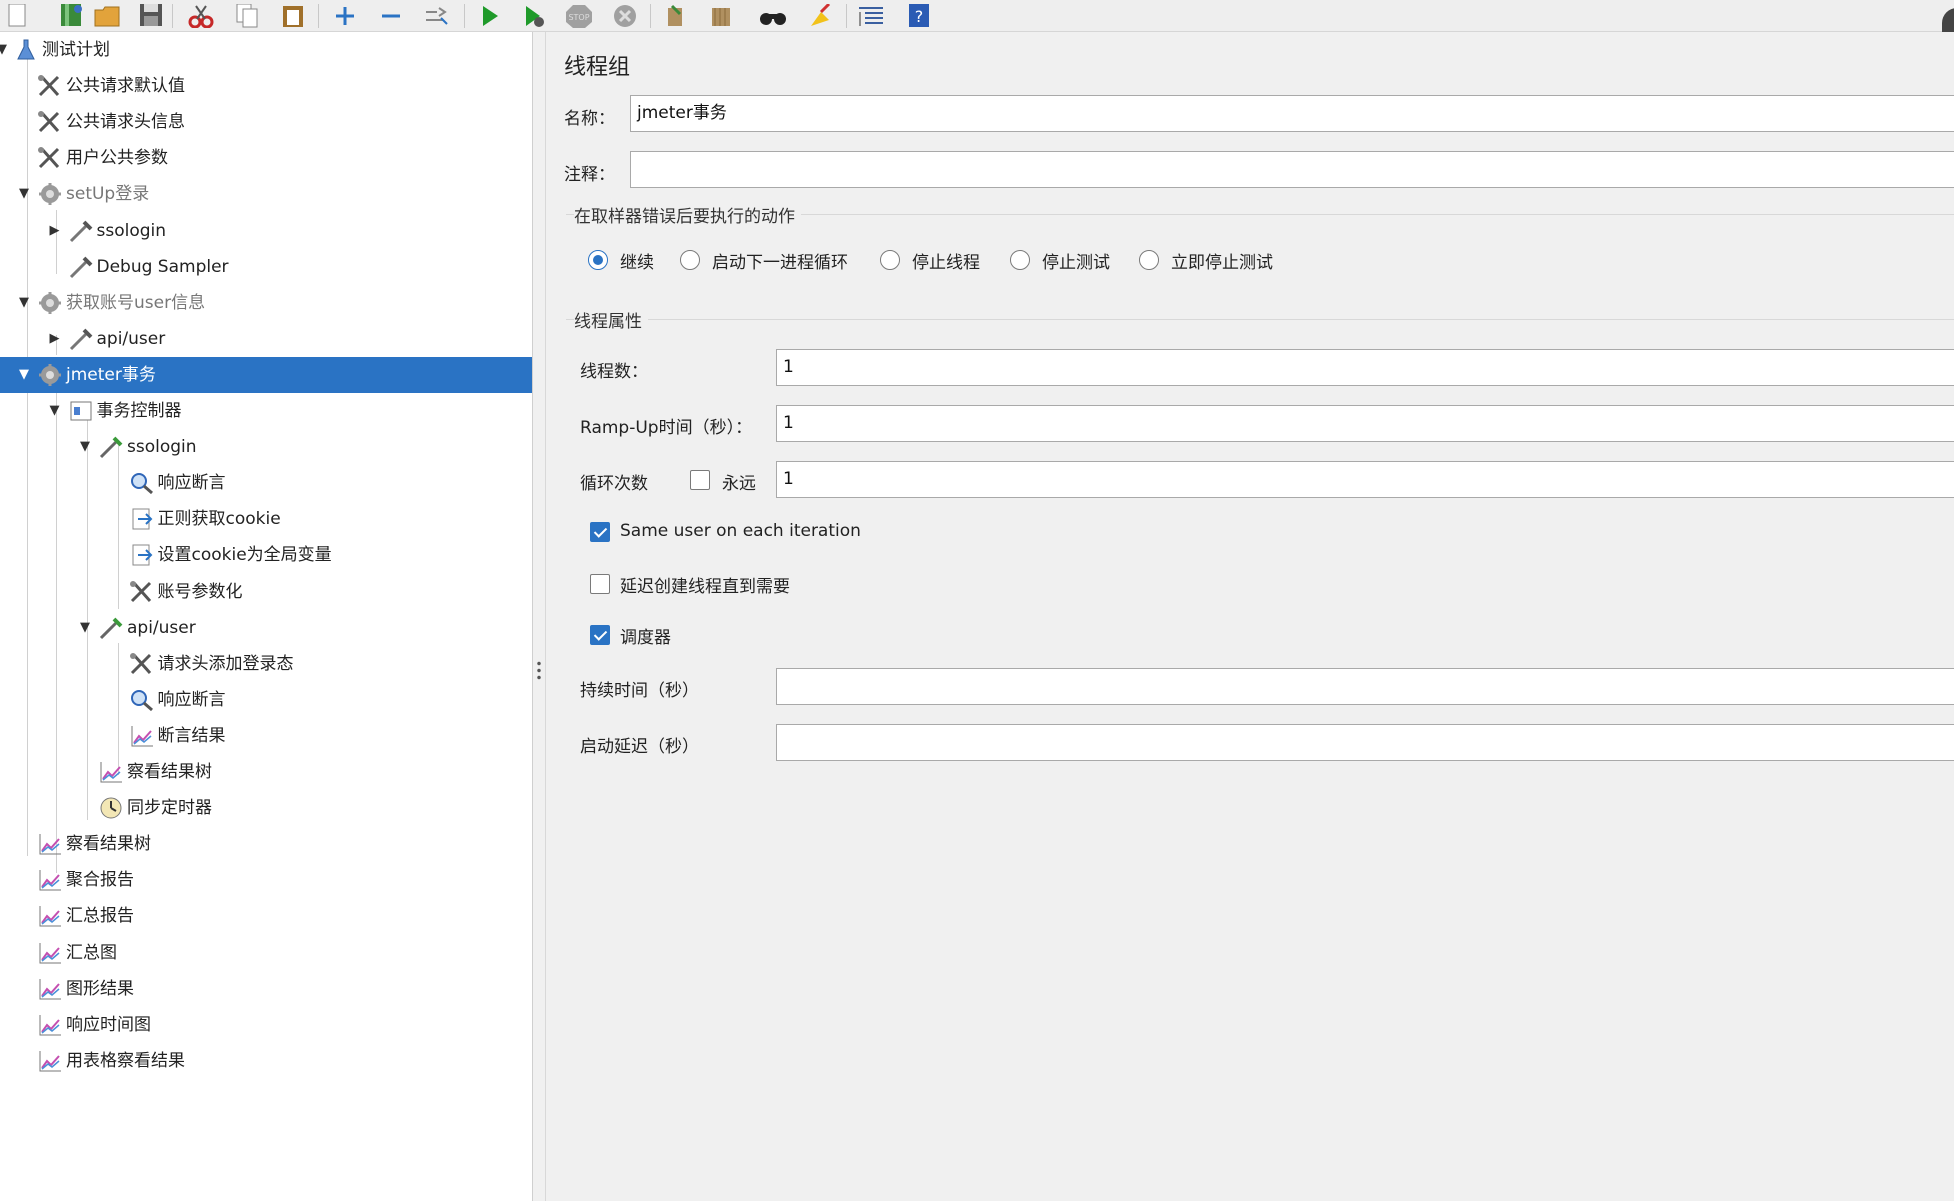 Image resolution: width=1954 pixels, height=1201 pixels. Describe the element at coordinates (266, 664) in the screenshot. I see `tree-node-header-login-state: 请求头添加登录态` at that location.